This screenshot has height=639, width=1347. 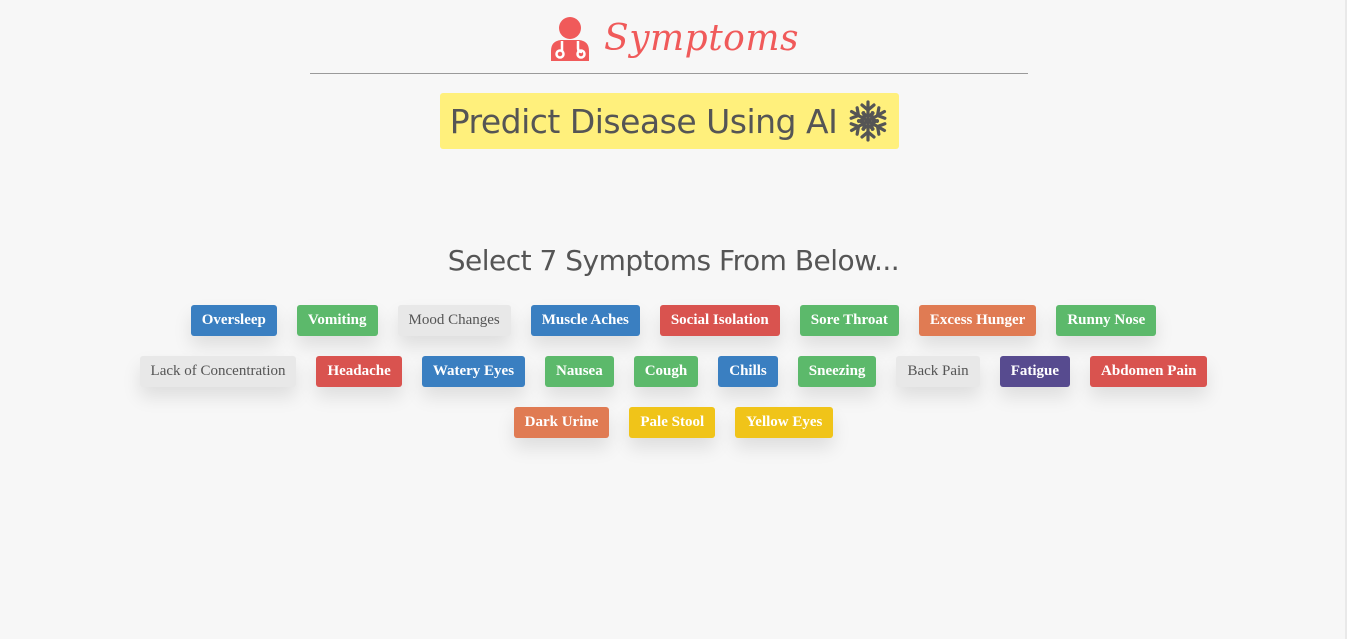 I want to click on symptom-chip-social-isolation: Social Isolation, so click(x=719, y=320).